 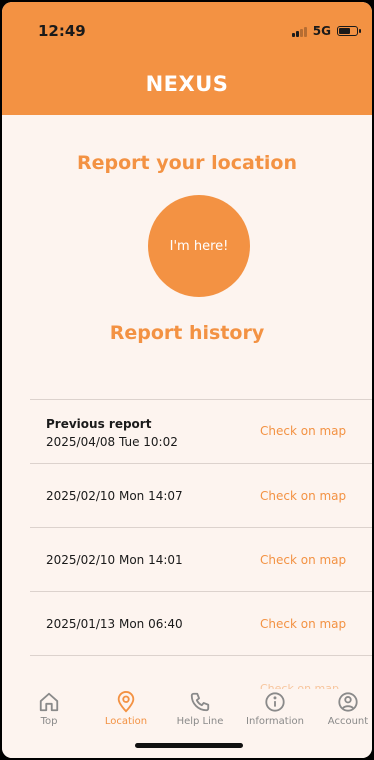 I want to click on tab-label: Account, so click(x=348, y=721).